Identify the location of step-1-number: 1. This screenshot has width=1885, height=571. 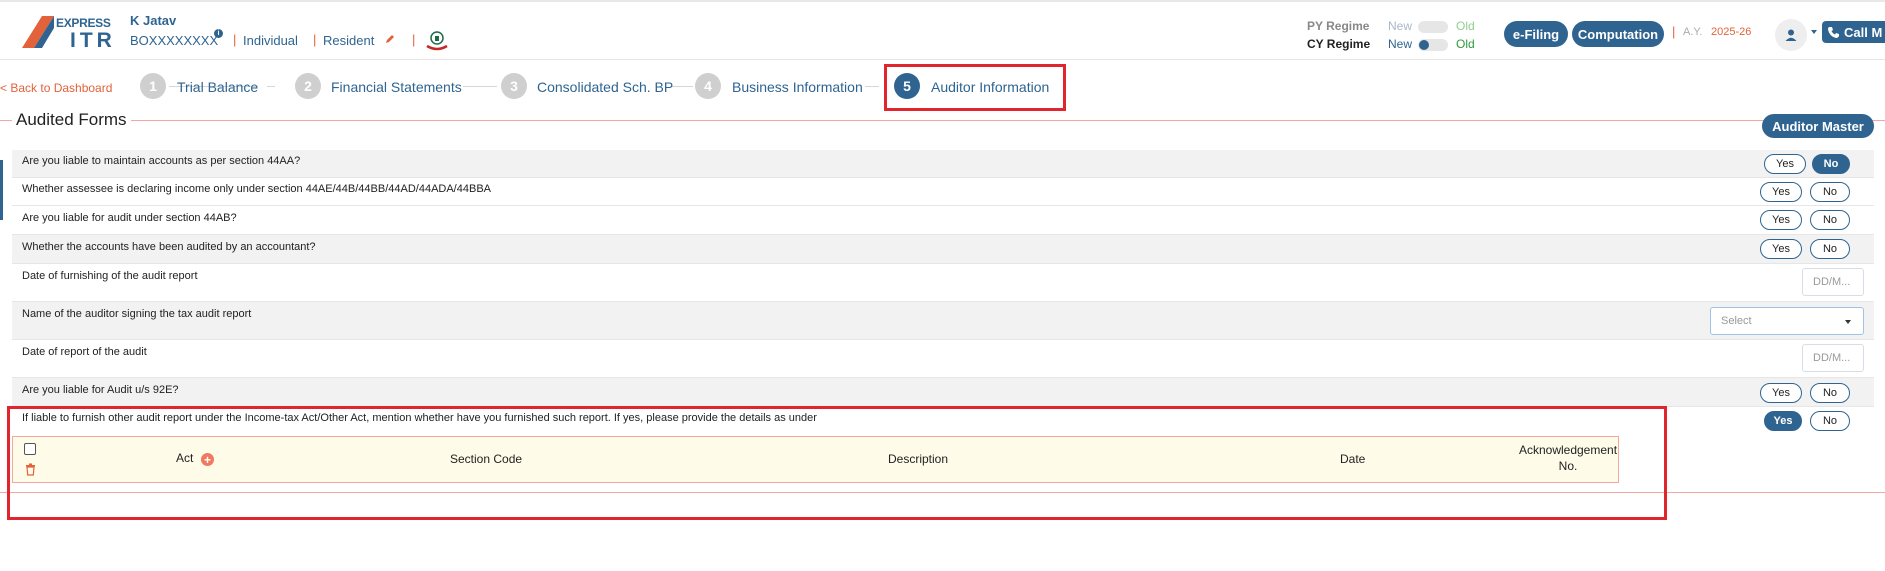
(153, 86).